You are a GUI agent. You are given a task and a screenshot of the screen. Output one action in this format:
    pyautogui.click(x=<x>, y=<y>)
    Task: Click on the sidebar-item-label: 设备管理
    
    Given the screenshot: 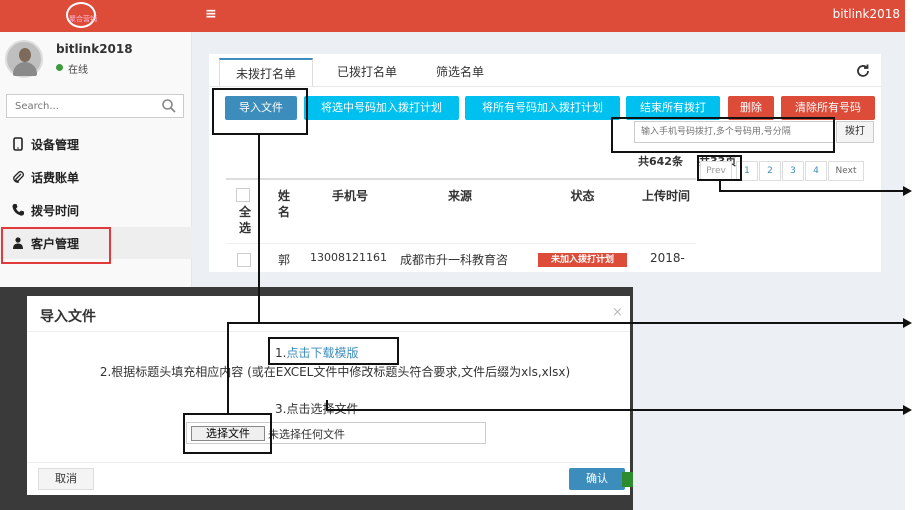 What is the action you would take?
    pyautogui.click(x=55, y=145)
    